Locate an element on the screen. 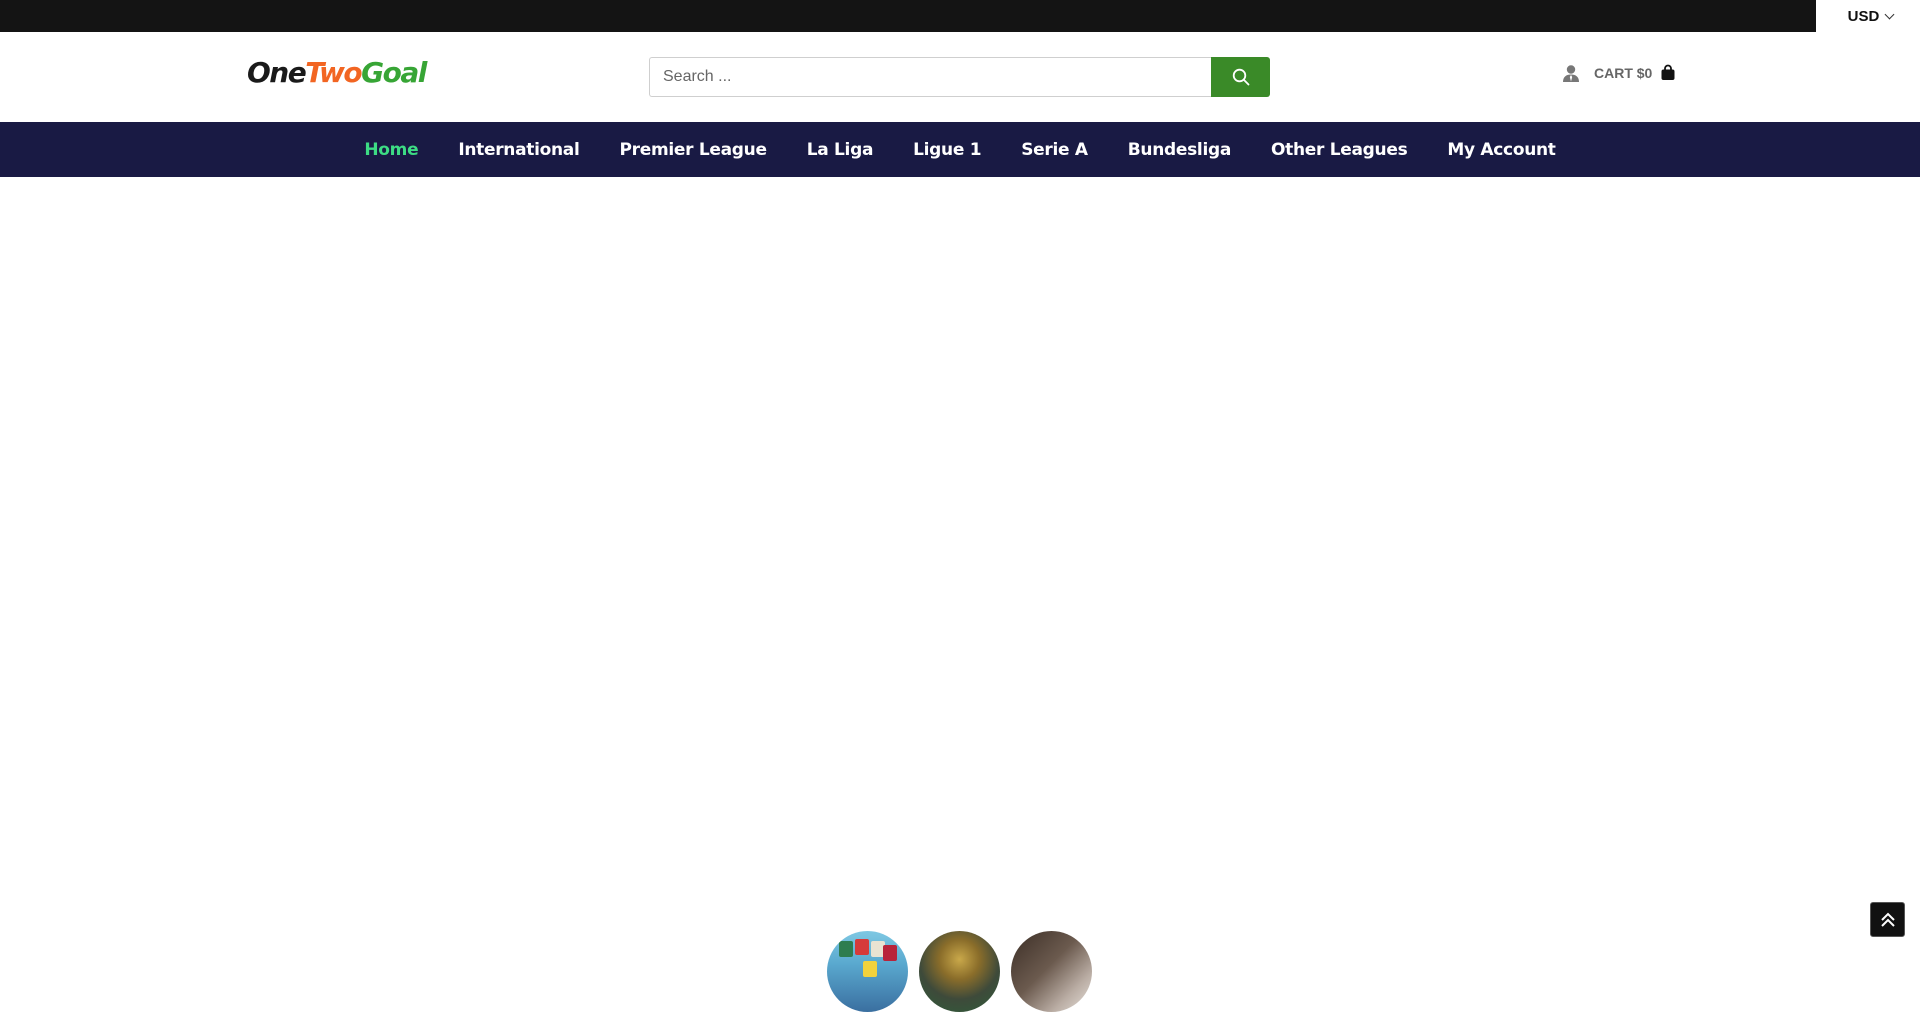 Image resolution: width=1920 pixels, height=1012 pixels. double-chevron-up-icon is located at coordinates (1887, 919).